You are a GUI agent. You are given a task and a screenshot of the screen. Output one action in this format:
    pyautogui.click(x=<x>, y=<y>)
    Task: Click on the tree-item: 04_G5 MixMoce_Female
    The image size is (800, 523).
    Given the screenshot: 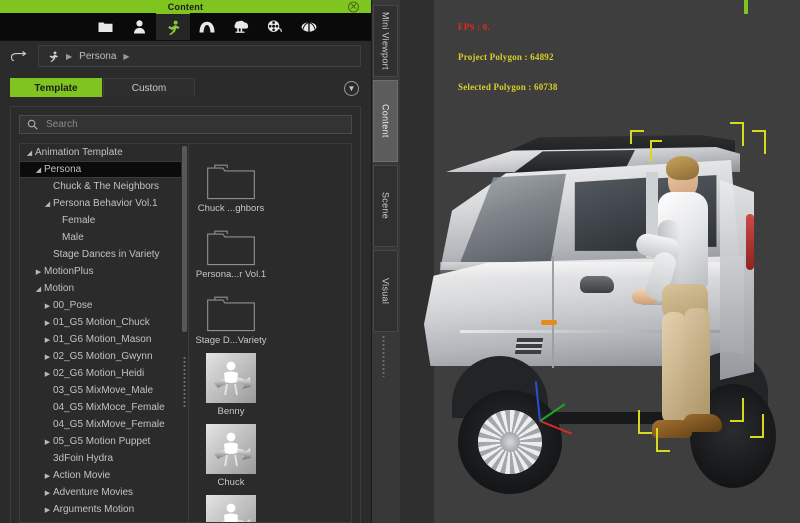 What is the action you would take?
    pyautogui.click(x=100, y=407)
    